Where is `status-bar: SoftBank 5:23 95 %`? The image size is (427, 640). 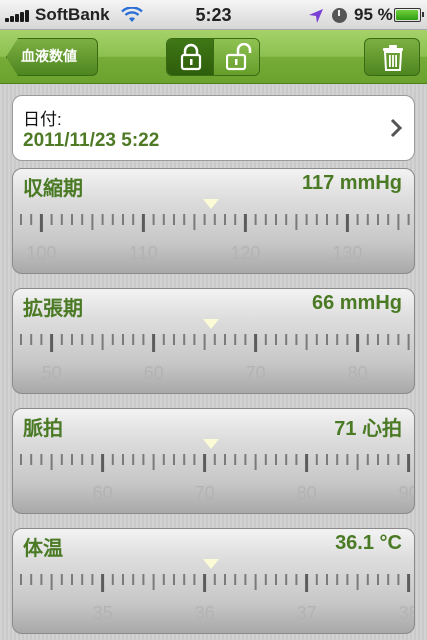
status-bar: SoftBank 5:23 95 % is located at coordinates (213, 15).